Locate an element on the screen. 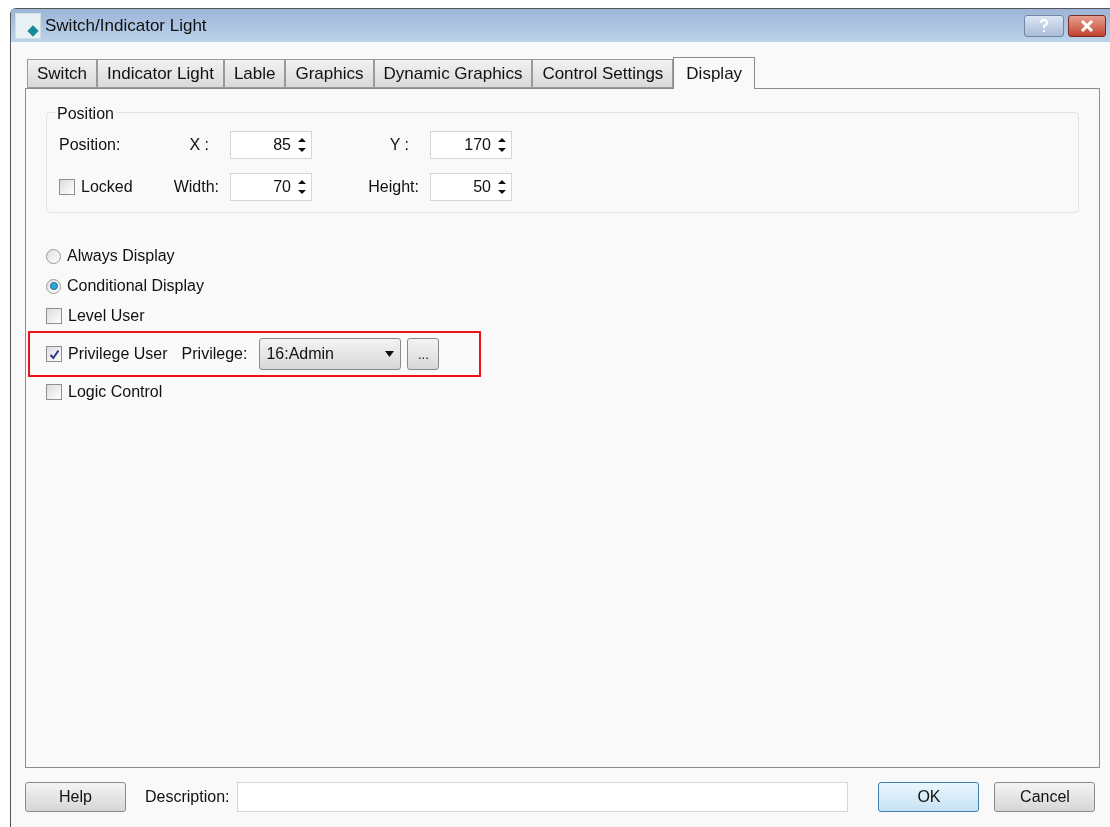 The width and height of the screenshot is (1110, 827). option-label: Always Display is located at coordinates (121, 256).